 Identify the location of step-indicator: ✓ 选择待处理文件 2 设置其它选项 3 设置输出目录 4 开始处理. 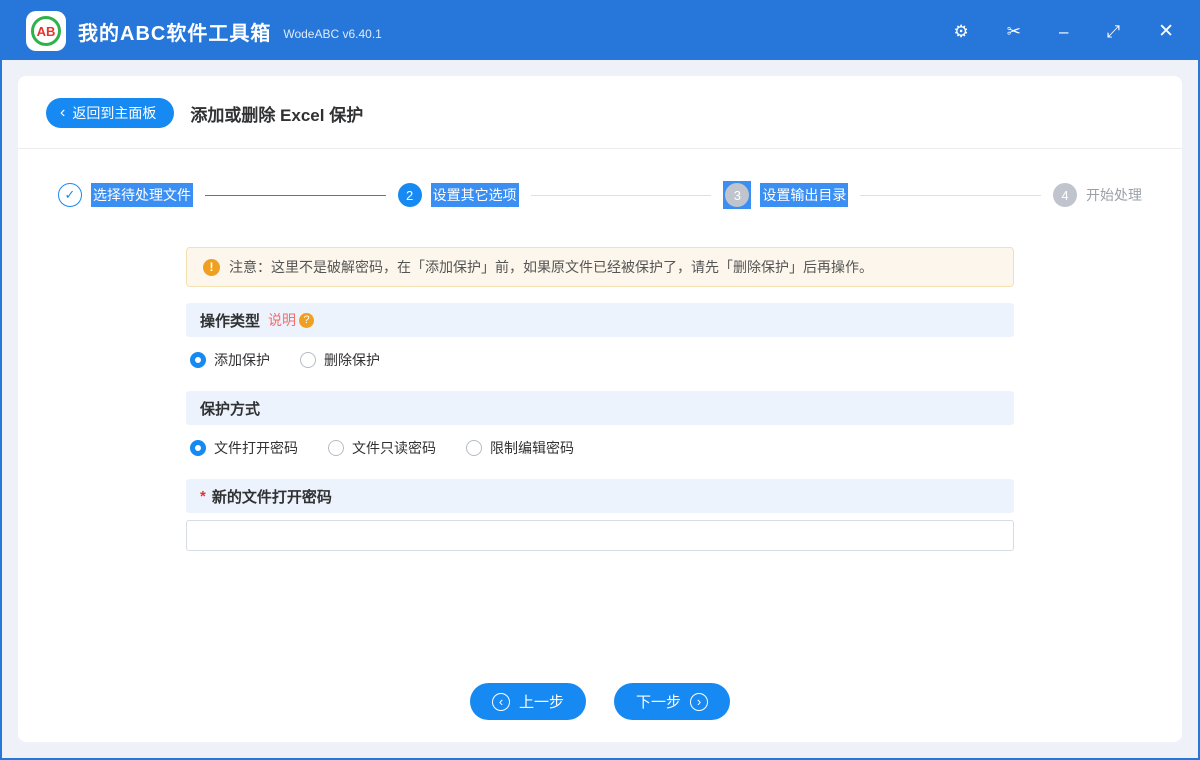
(600, 185).